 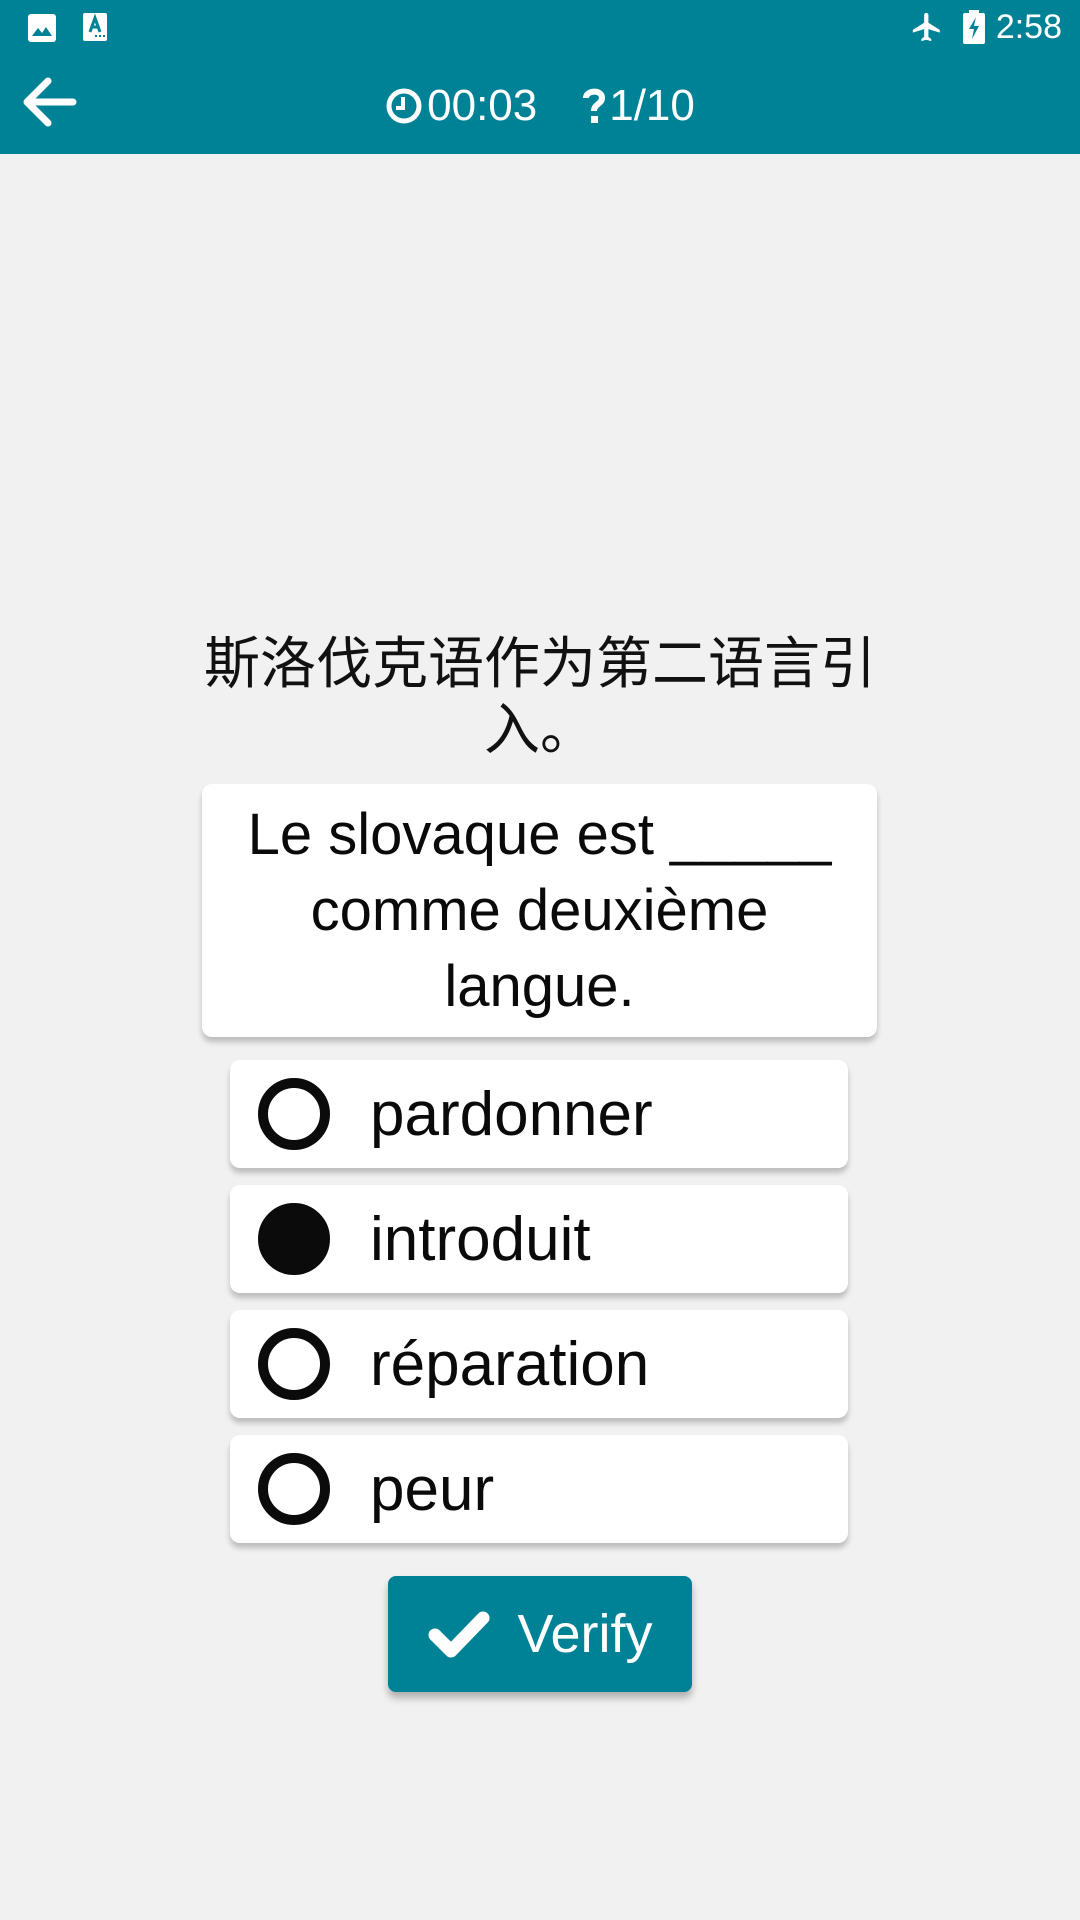 I want to click on checkmark-icon, so click(x=459, y=1634).